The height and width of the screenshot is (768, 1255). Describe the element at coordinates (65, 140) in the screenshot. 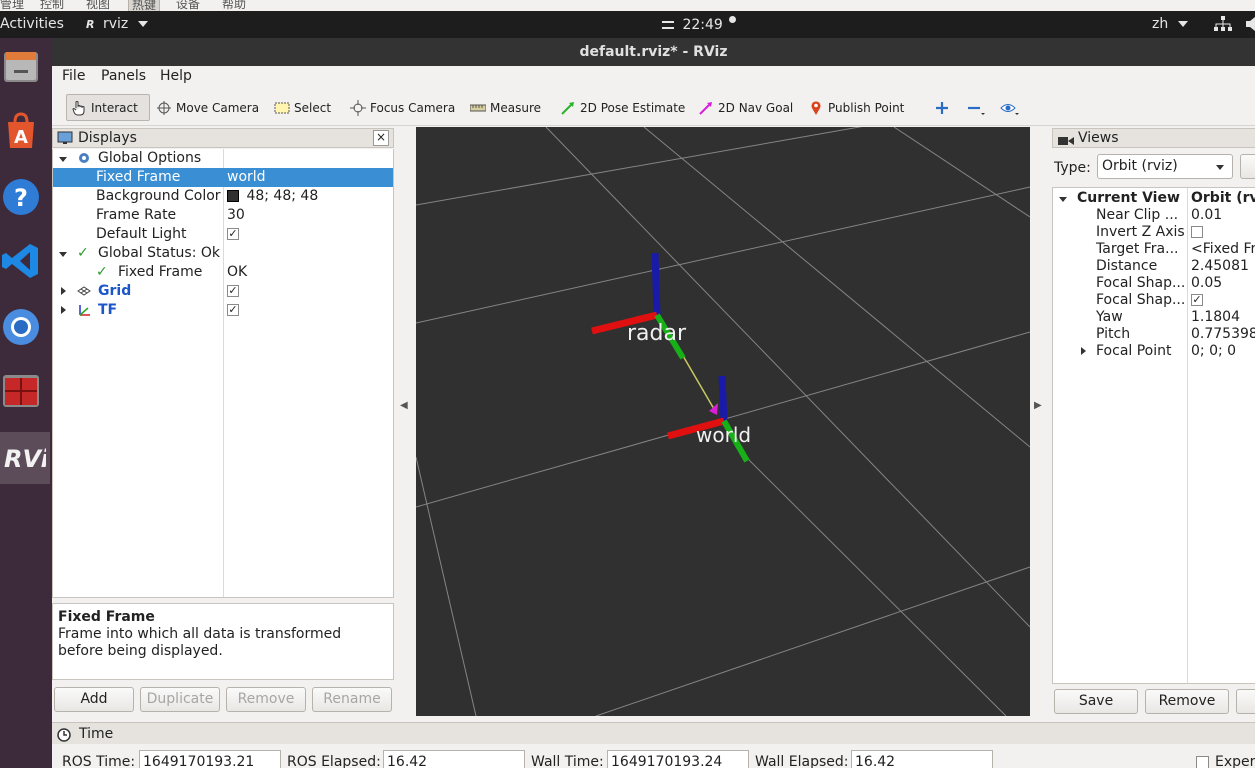

I see `monitor-icon` at that location.